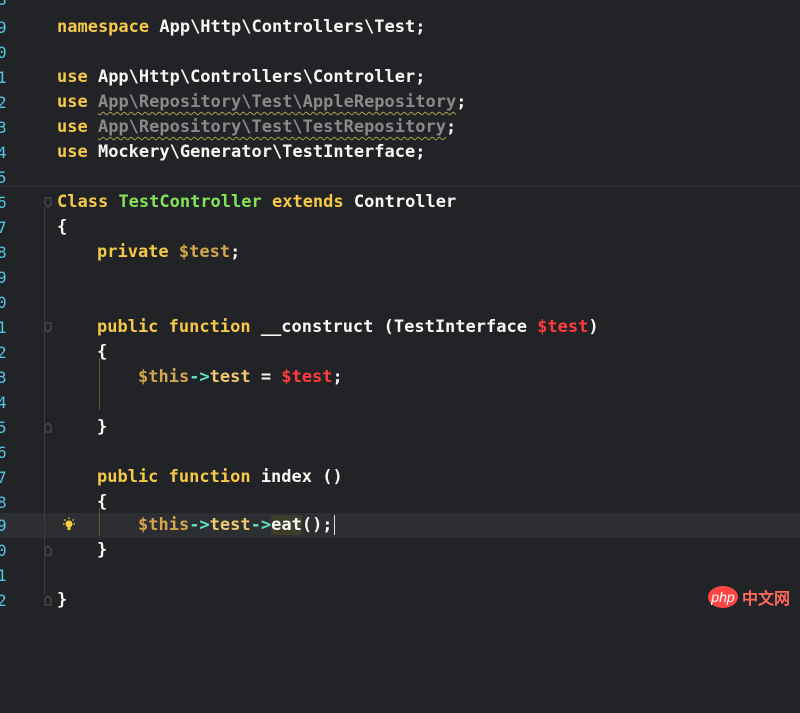 The width and height of the screenshot is (800, 713). Describe the element at coordinates (277, 102) in the screenshot. I see `unused-import-path: App\Repository\Test\AppleRepository` at that location.